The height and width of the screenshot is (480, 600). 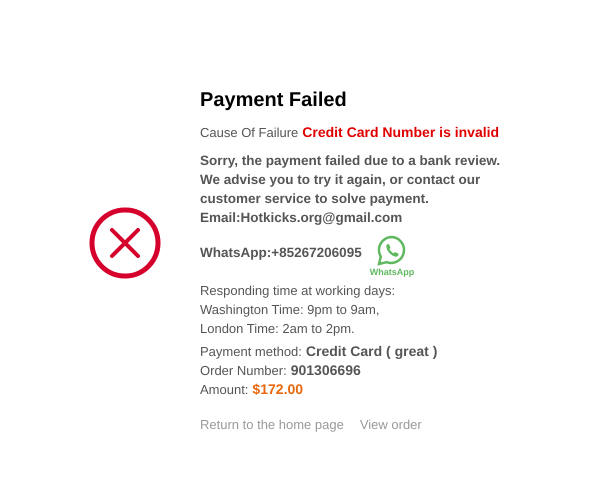 I want to click on page-title: Payment Failed, so click(x=274, y=100).